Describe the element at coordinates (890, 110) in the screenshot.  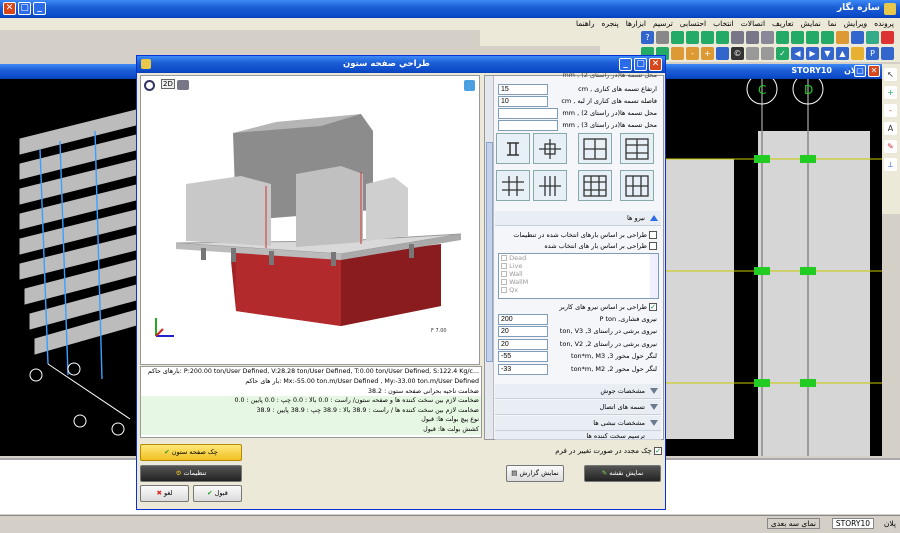
I see `remove-frame-icon: -` at that location.